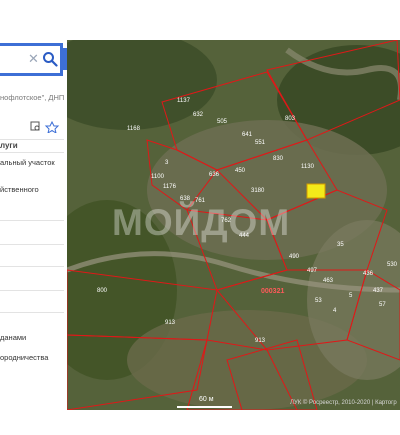 Image resolution: width=400 pixels, height=435 pixels. What do you see at coordinates (258, 191) in the screenshot?
I see `plot-label: 3180` at bounding box center [258, 191].